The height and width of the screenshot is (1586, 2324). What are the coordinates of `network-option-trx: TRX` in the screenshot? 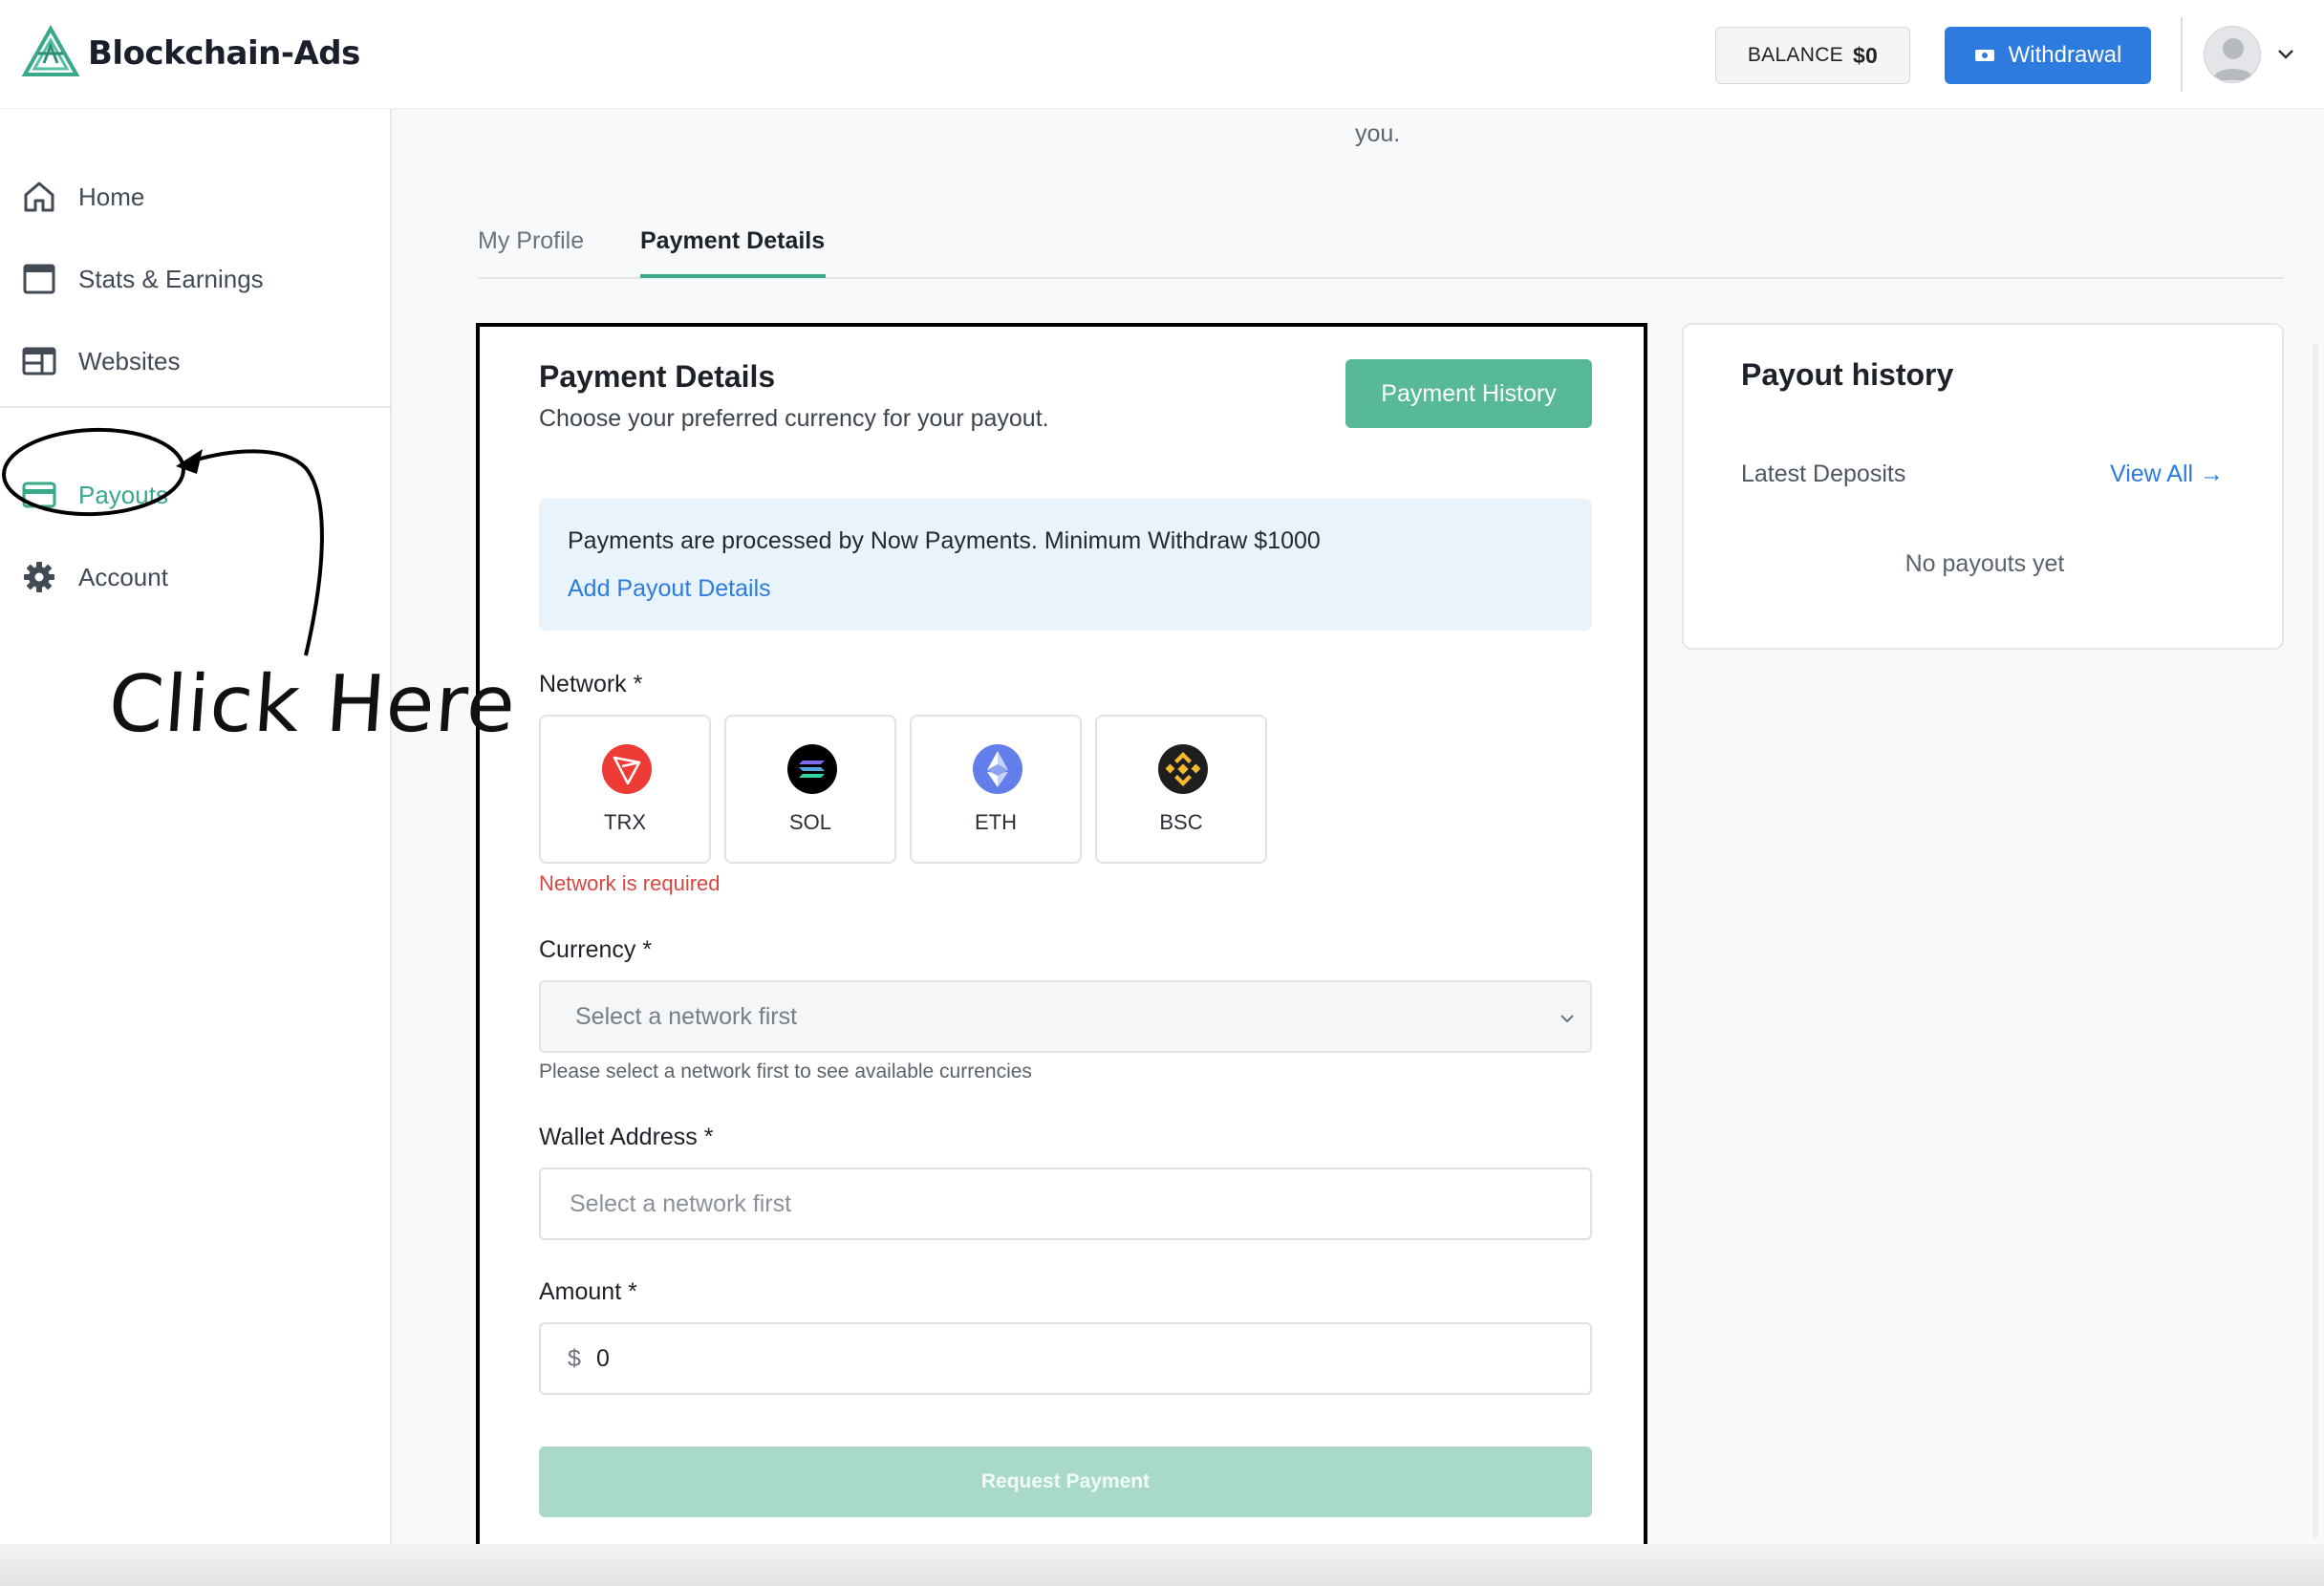 It's located at (625, 789).